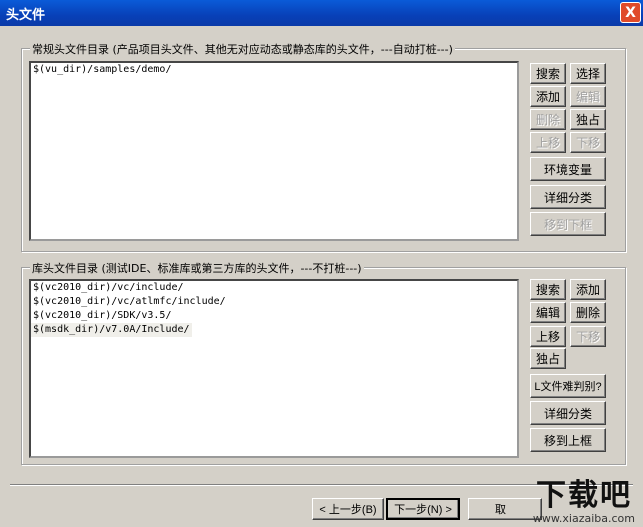 The image size is (643, 527). What do you see at coordinates (548, 336) in the screenshot?
I see `lib-move-up-button: 上移` at bounding box center [548, 336].